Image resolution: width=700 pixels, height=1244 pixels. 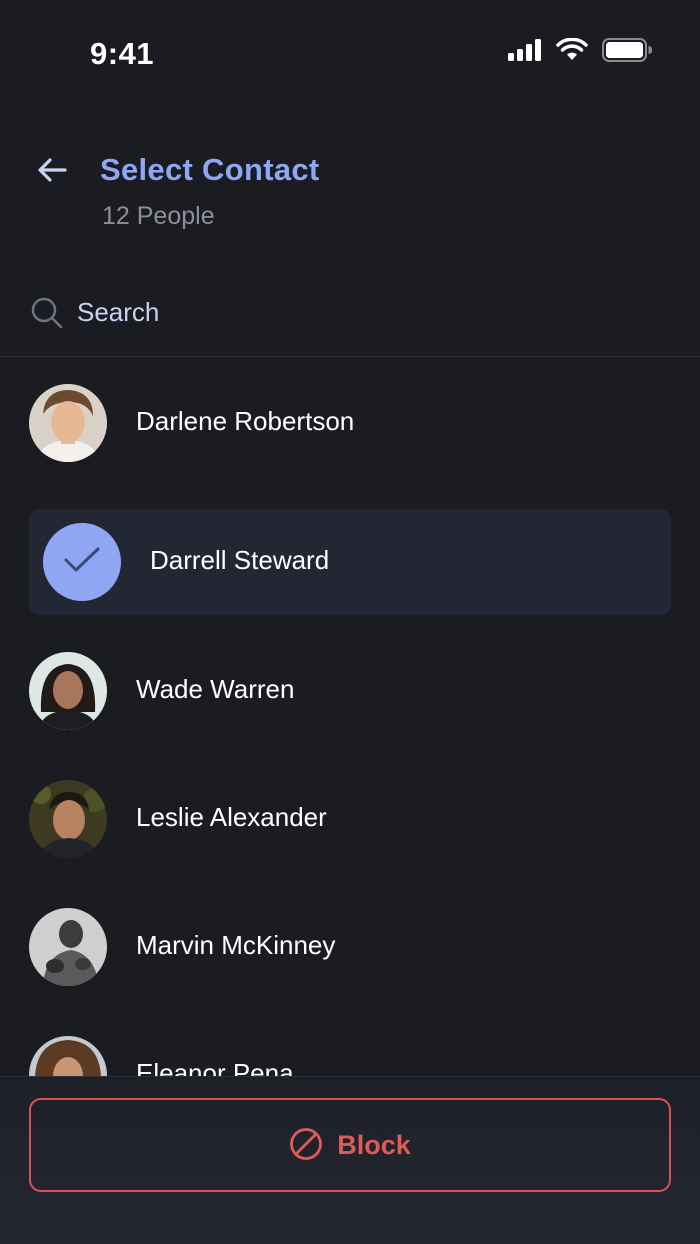 What do you see at coordinates (236, 945) in the screenshot?
I see `contact-name: Marvin McKinney` at bounding box center [236, 945].